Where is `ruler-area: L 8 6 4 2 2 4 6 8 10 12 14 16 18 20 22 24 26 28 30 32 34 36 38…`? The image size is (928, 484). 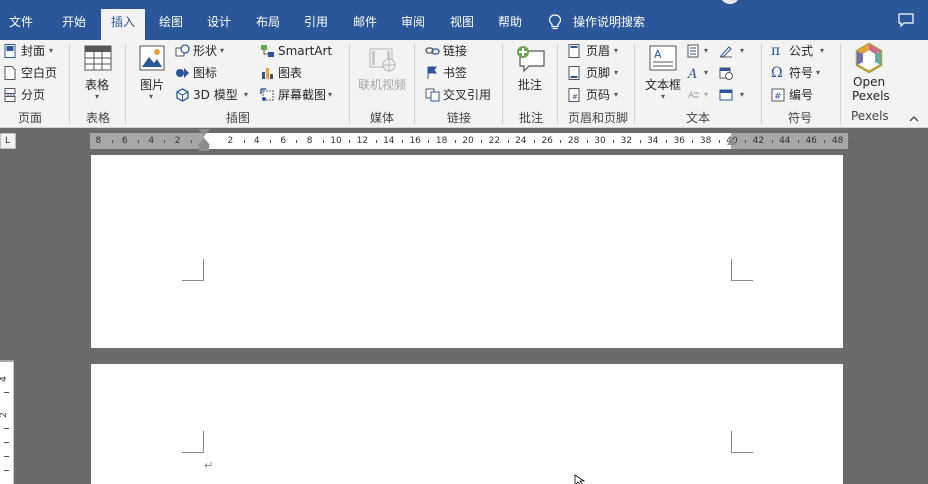
ruler-area: L 8 6 4 2 2 4 6 8 10 12 14 16 18 20 22 24 26 28 30 32 34 36 38… is located at coordinates (464, 141).